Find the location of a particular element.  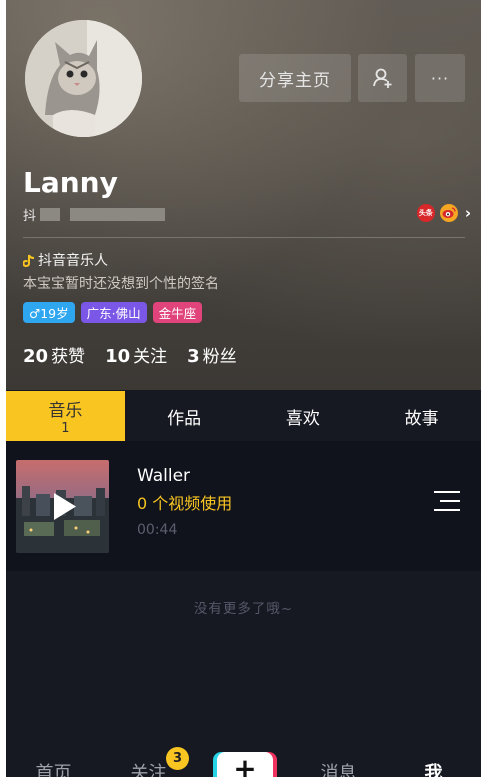

likes-label: 获赞 is located at coordinates (68, 357).